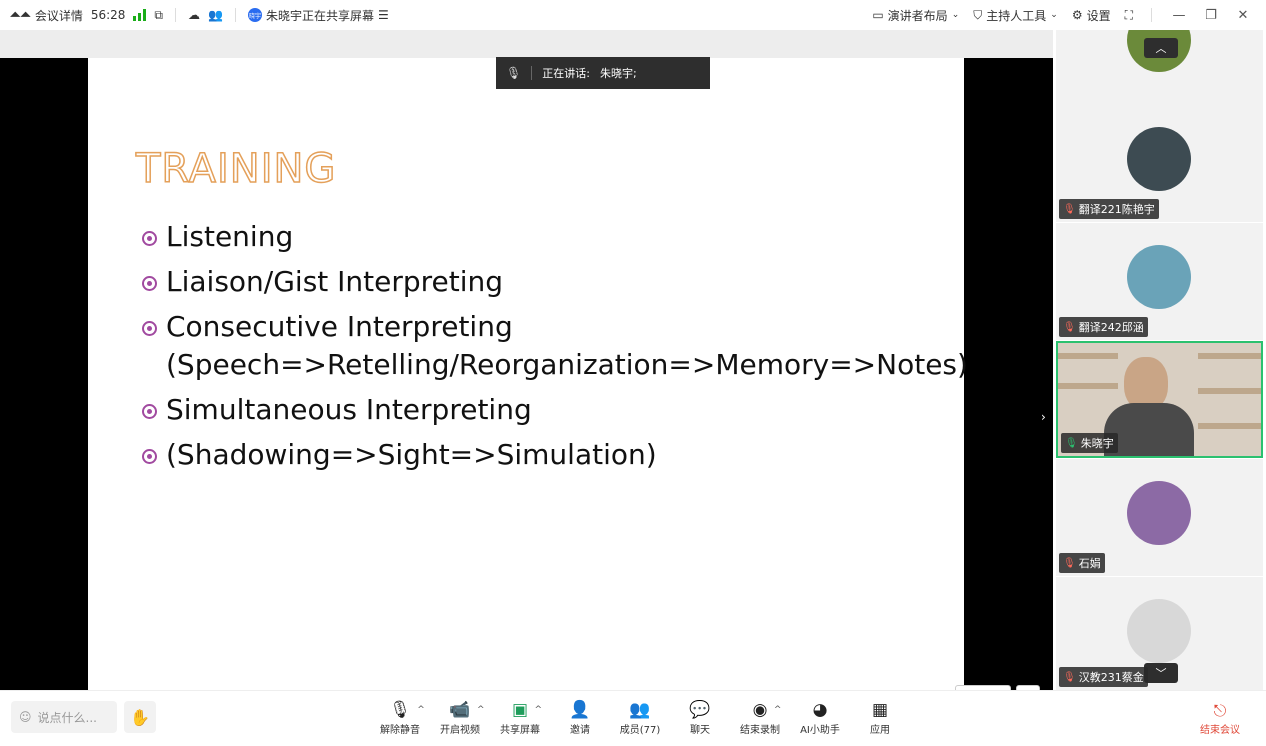 This screenshot has width=1266, height=746. Describe the element at coordinates (215, 15) in the screenshot. I see `lock-user-icon: 👥` at that location.